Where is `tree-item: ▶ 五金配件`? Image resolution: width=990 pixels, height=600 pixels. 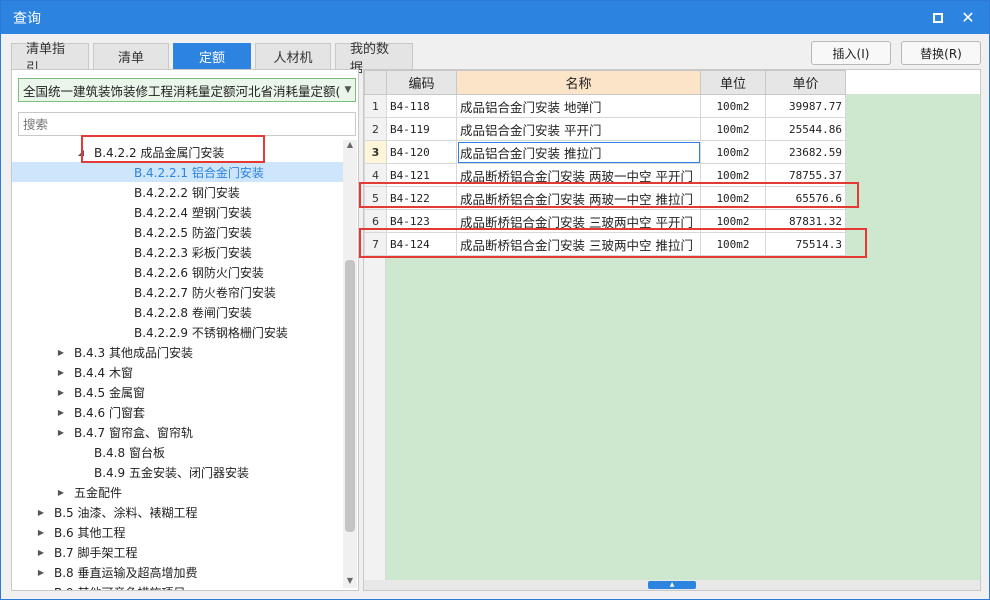
tree-item: ▶ 五金配件 is located at coordinates (178, 492).